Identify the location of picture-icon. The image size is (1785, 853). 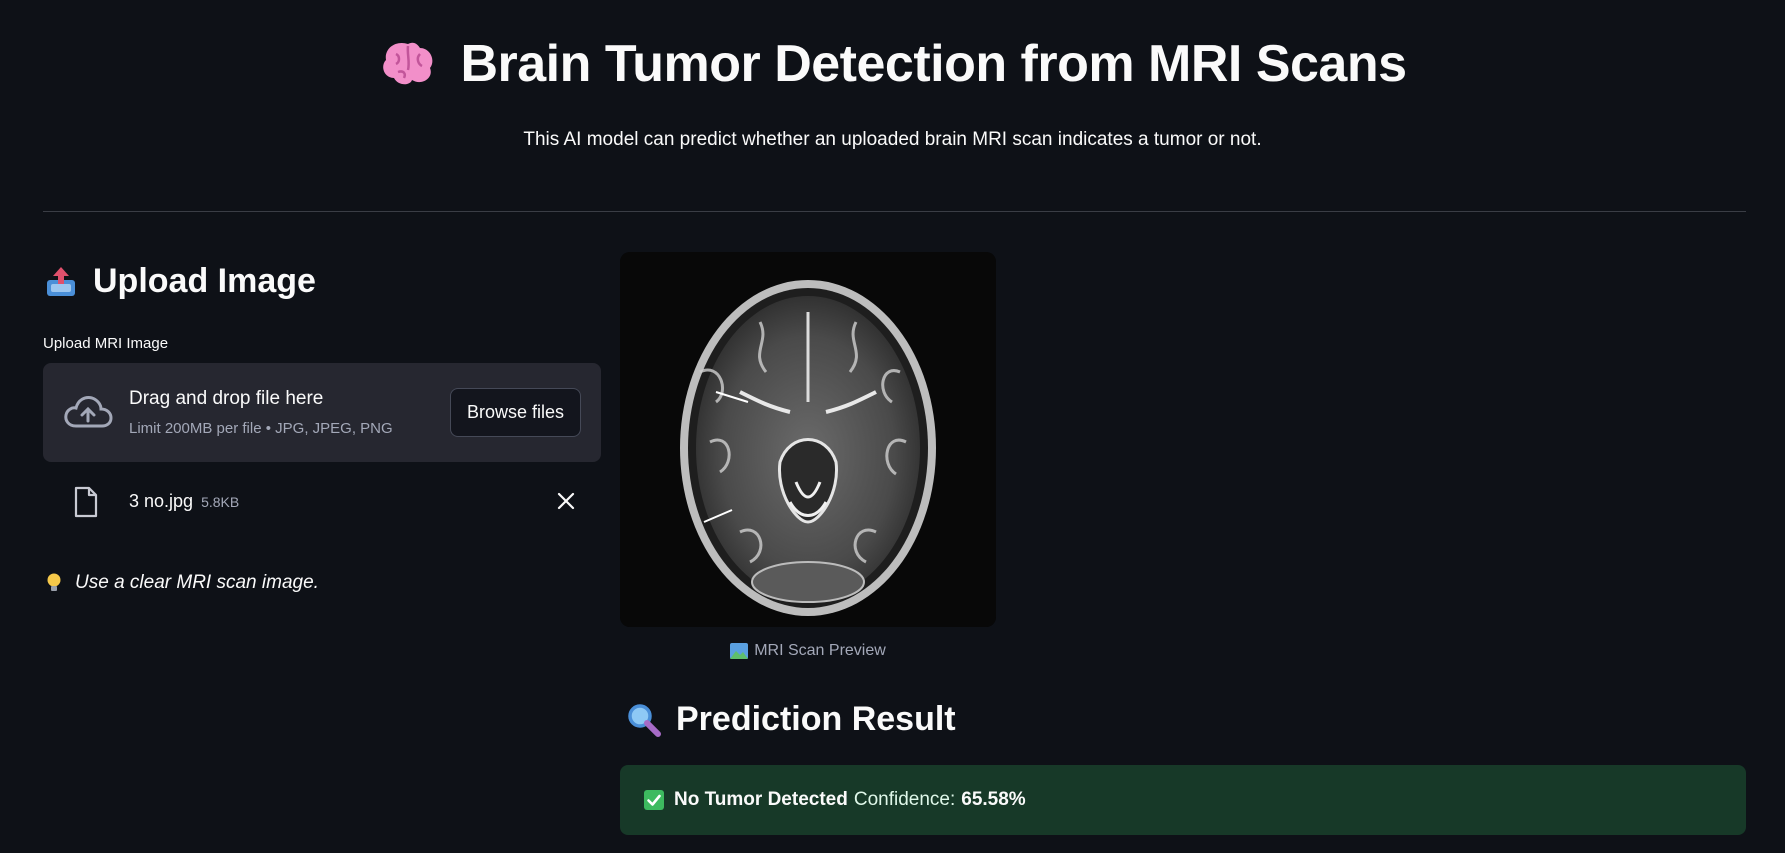
(739, 651).